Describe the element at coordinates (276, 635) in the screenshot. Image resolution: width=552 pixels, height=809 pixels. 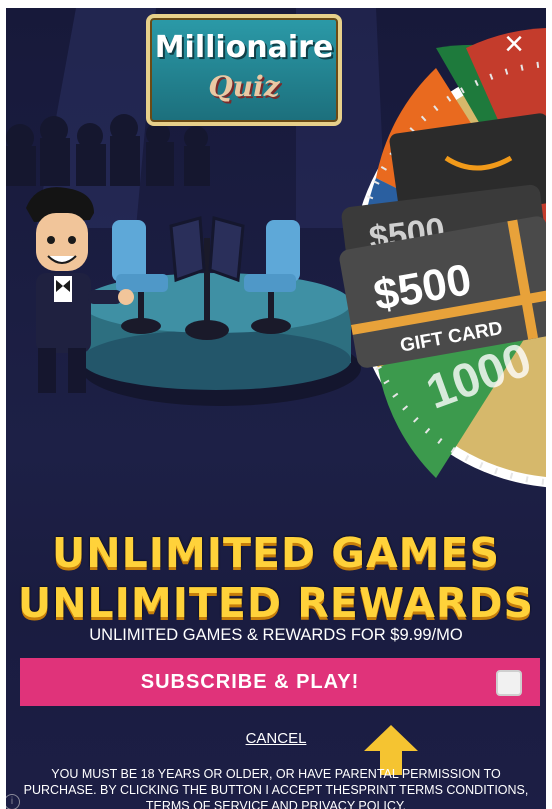
I see `price-description: UNLIMITED GAMES & REWARDS FOR $9.99/MO` at that location.